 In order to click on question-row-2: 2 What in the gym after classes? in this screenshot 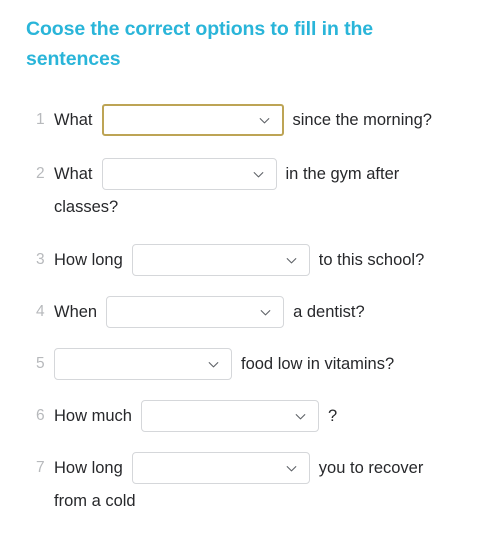, I will do `click(250, 188)`.